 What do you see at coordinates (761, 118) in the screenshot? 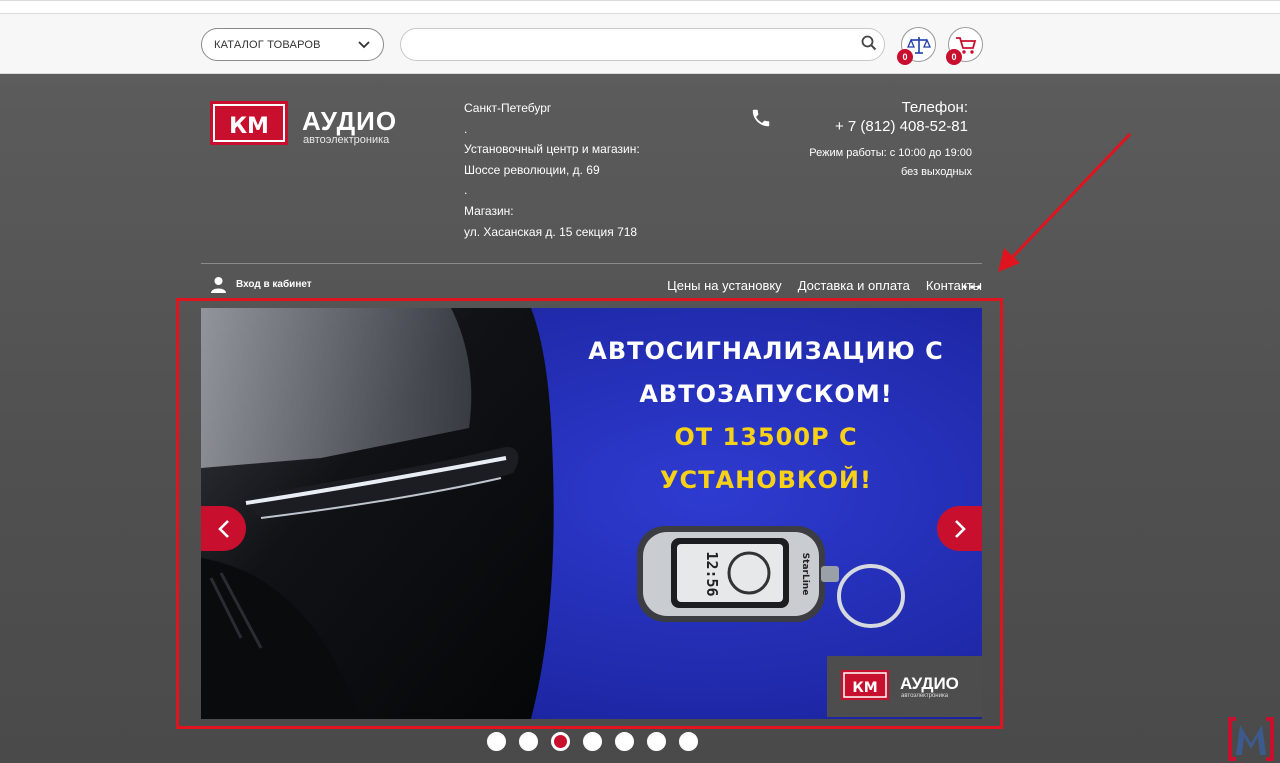
I see `phone-icon` at bounding box center [761, 118].